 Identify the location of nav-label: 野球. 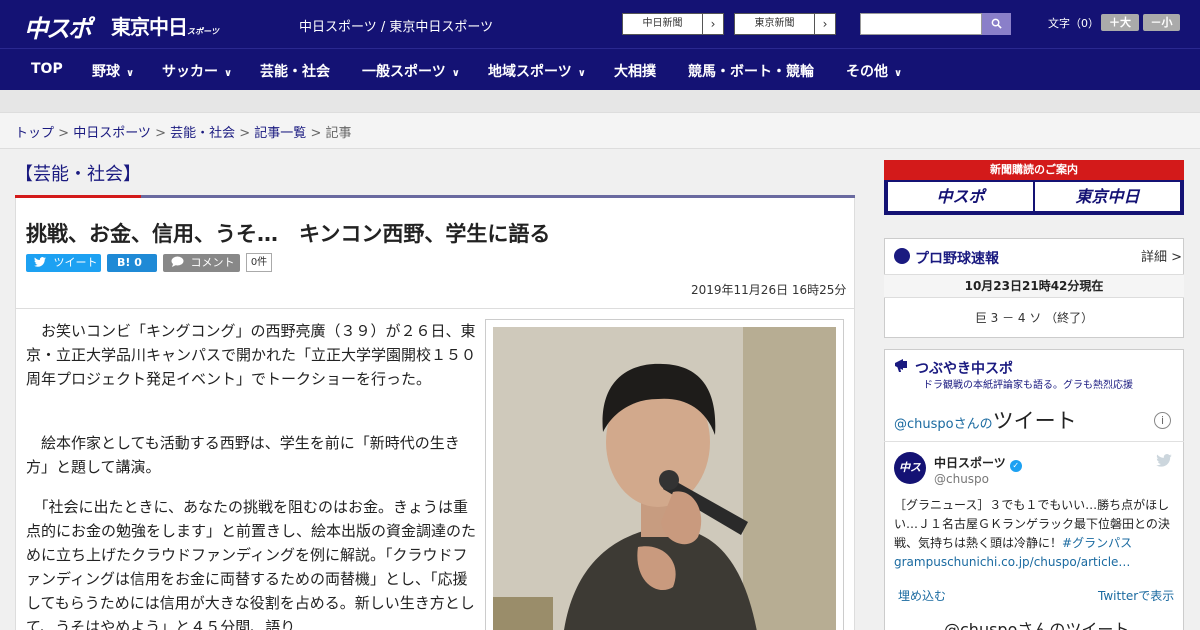
(106, 72).